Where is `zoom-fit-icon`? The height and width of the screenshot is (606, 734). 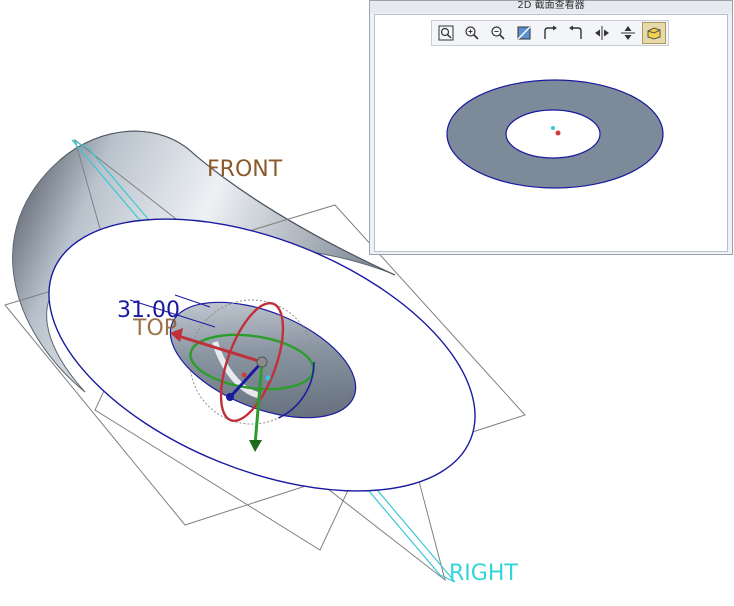
zoom-fit-icon is located at coordinates (446, 33).